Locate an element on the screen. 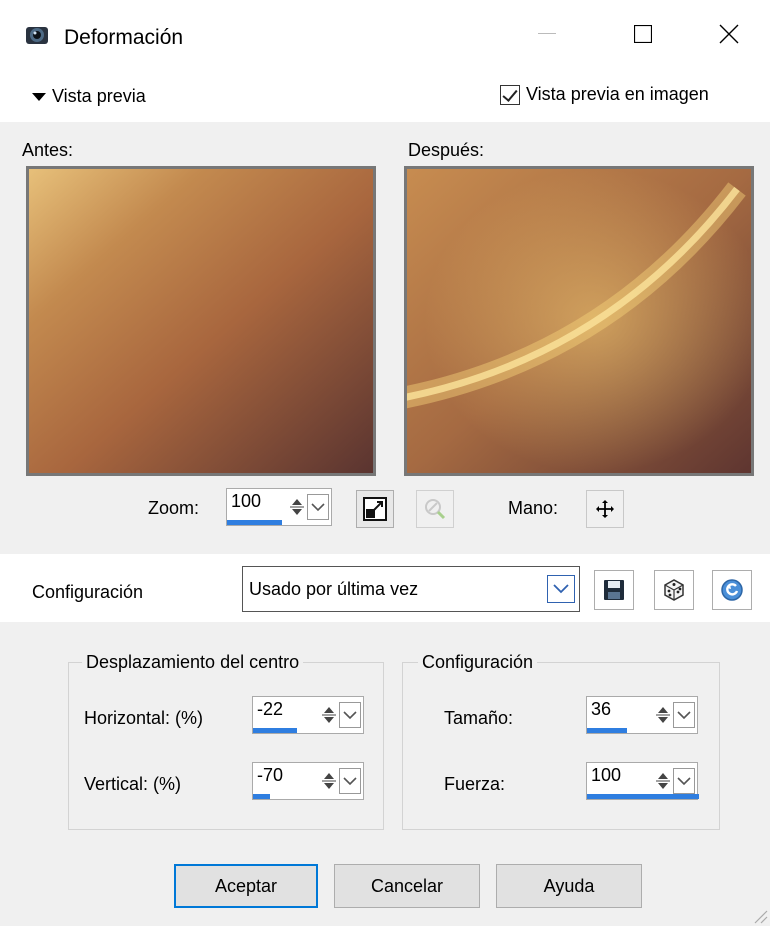 This screenshot has height=926, width=770. preset-dropdown-button is located at coordinates (561, 589).